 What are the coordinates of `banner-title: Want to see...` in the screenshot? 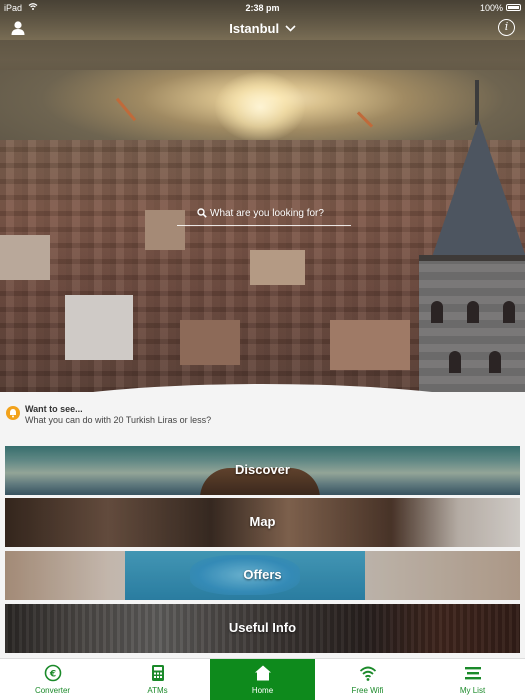 It's located at (54, 409).